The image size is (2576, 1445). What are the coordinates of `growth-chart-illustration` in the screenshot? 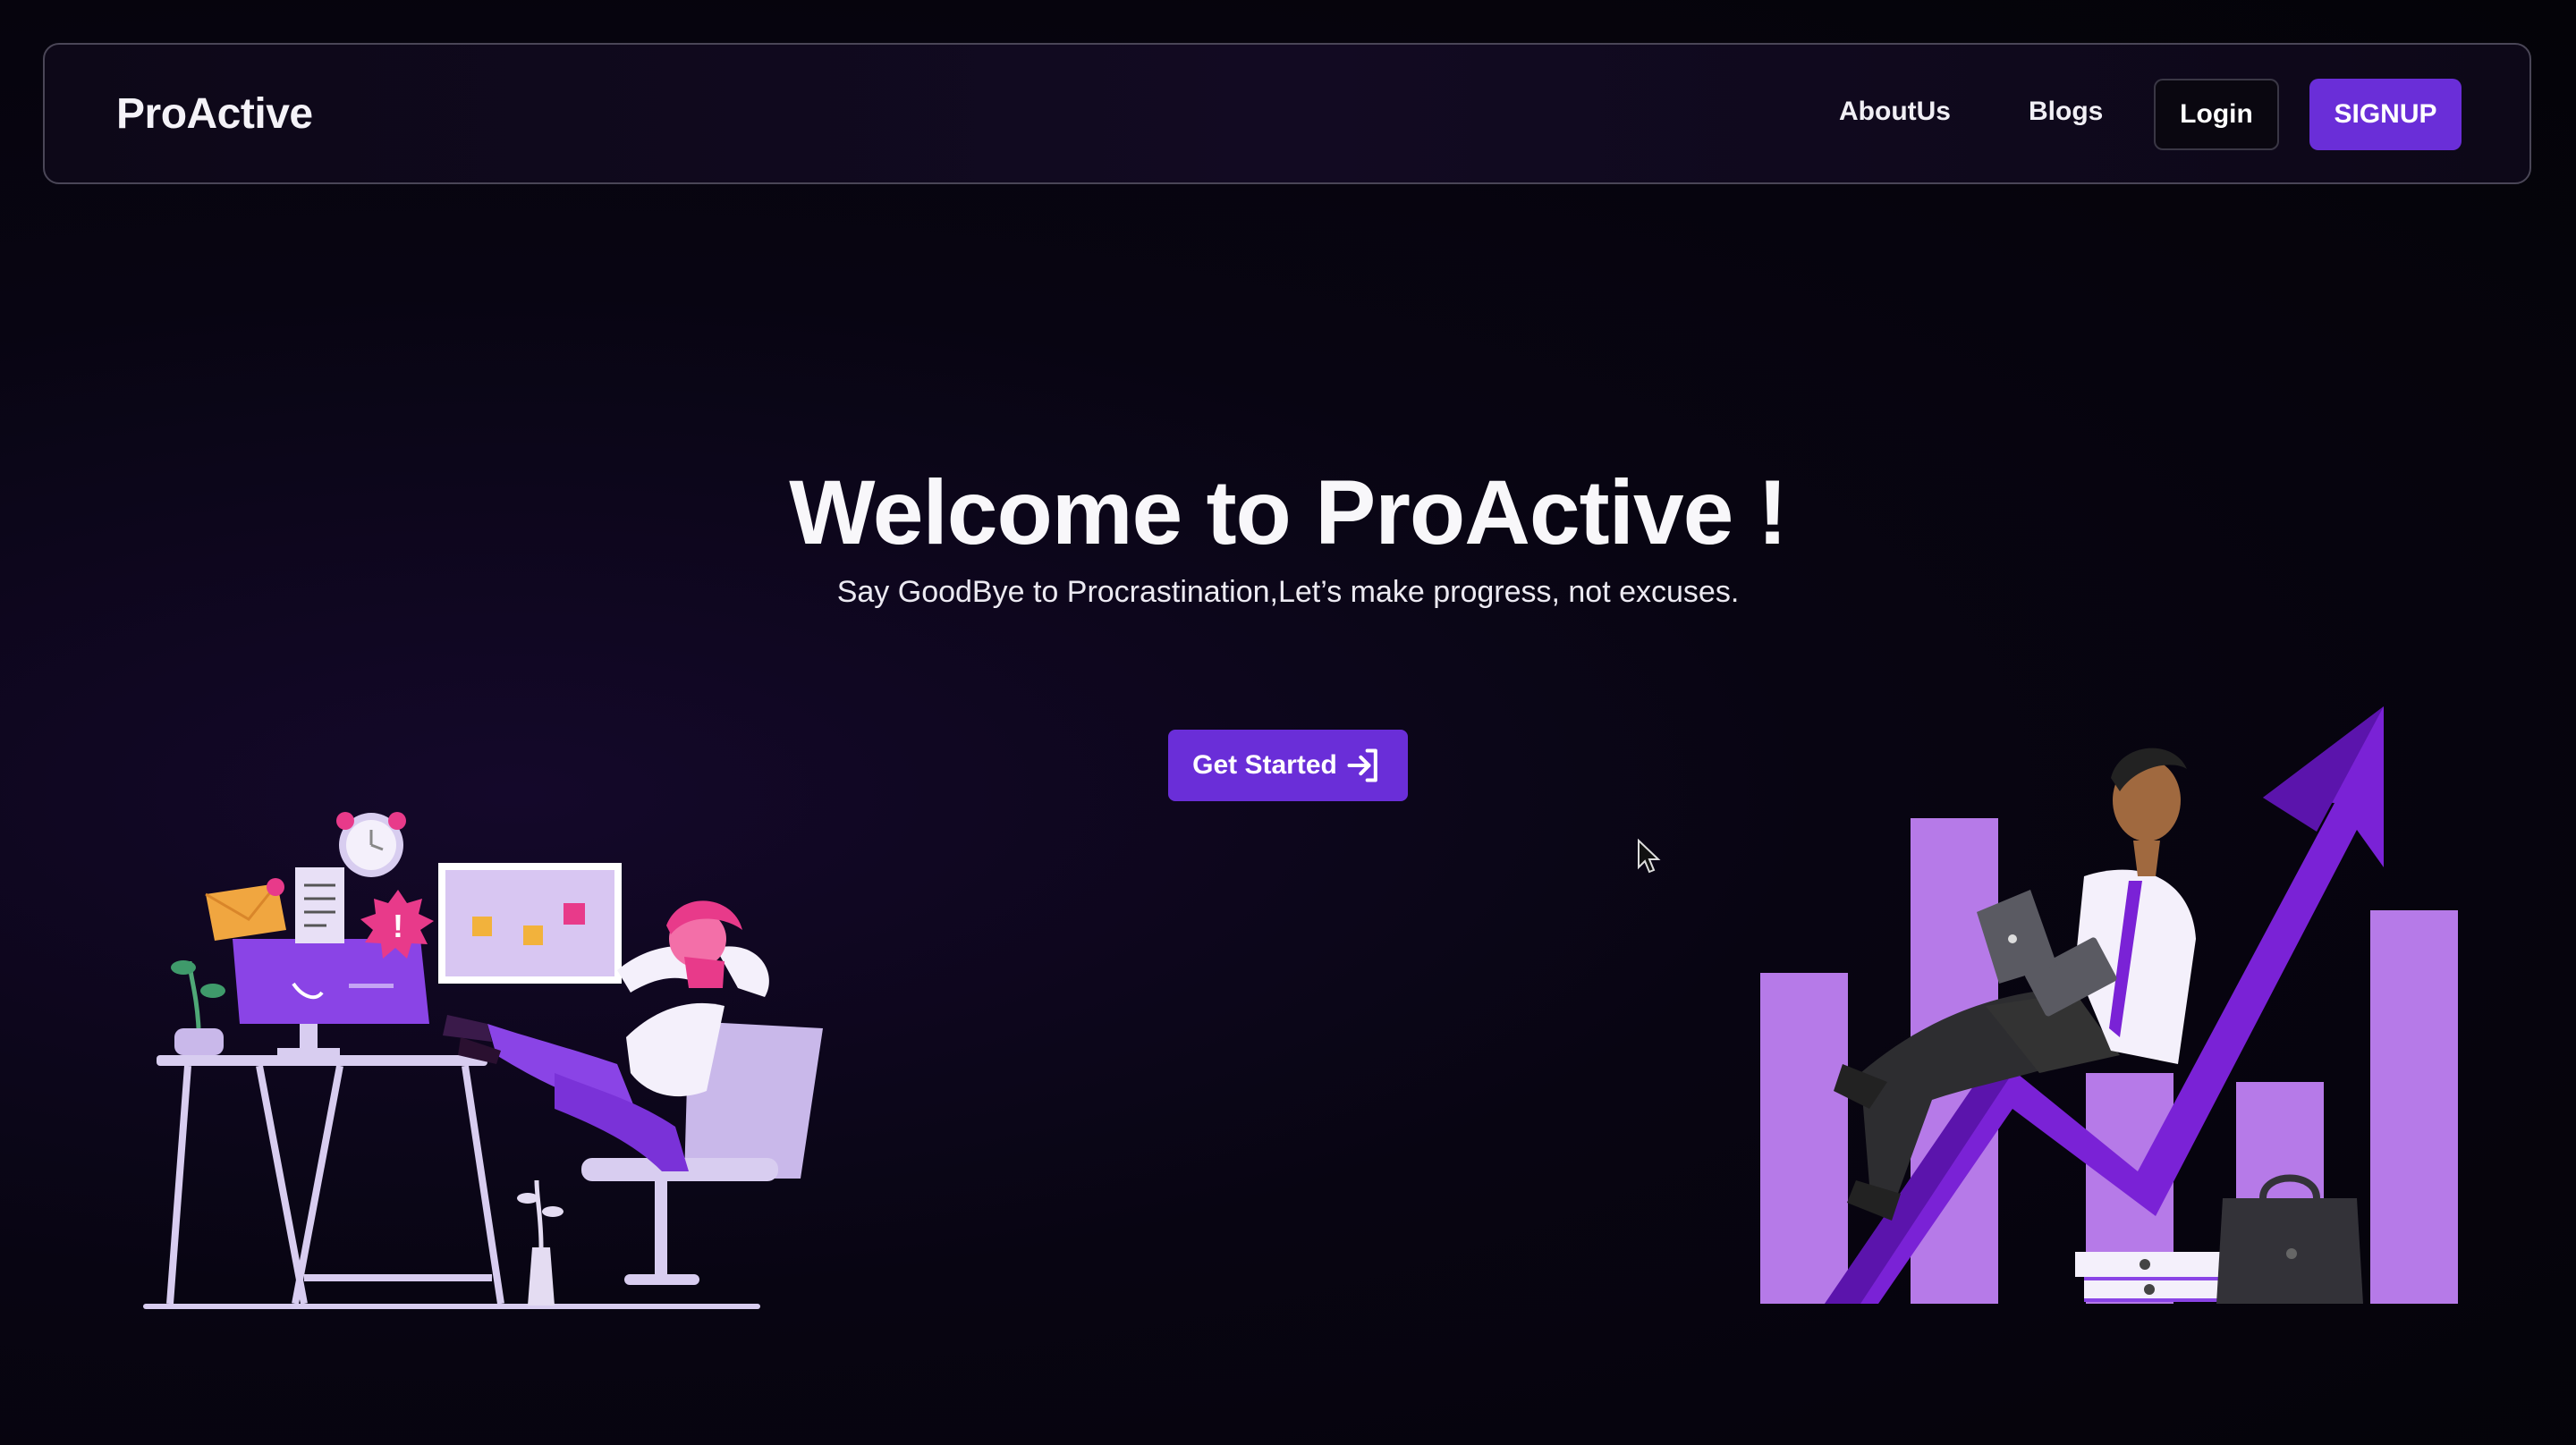 It's located at (2109, 1005).